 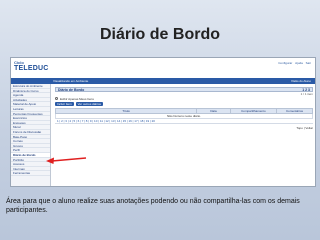 What do you see at coordinates (69, 159) in the screenshot?
I see `arrow-shaft` at bounding box center [69, 159].